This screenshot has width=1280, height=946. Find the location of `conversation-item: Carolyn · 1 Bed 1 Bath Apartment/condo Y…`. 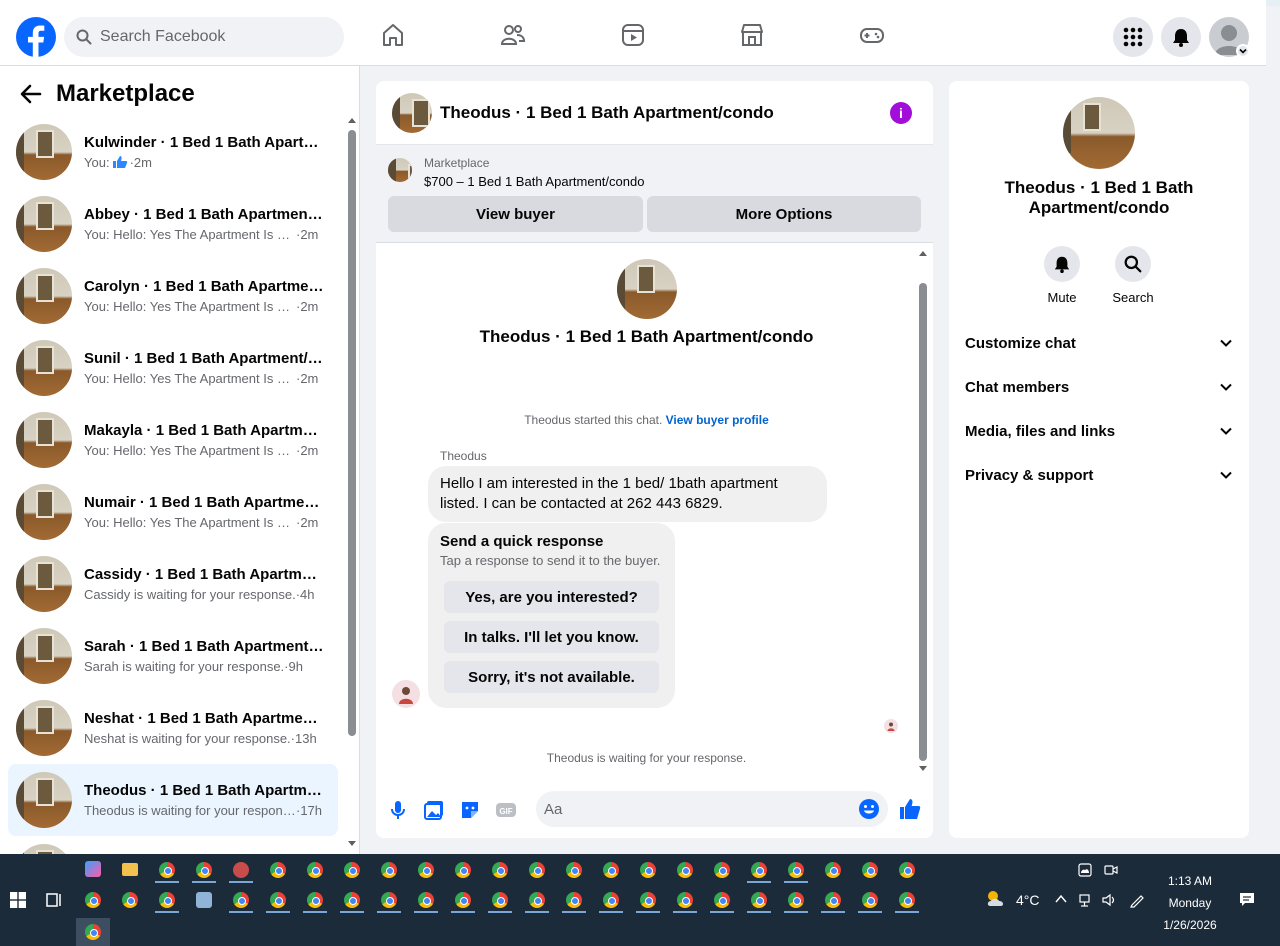

conversation-item: Carolyn · 1 Bed 1 Bath Apartment/condo Y… is located at coordinates (173, 296).